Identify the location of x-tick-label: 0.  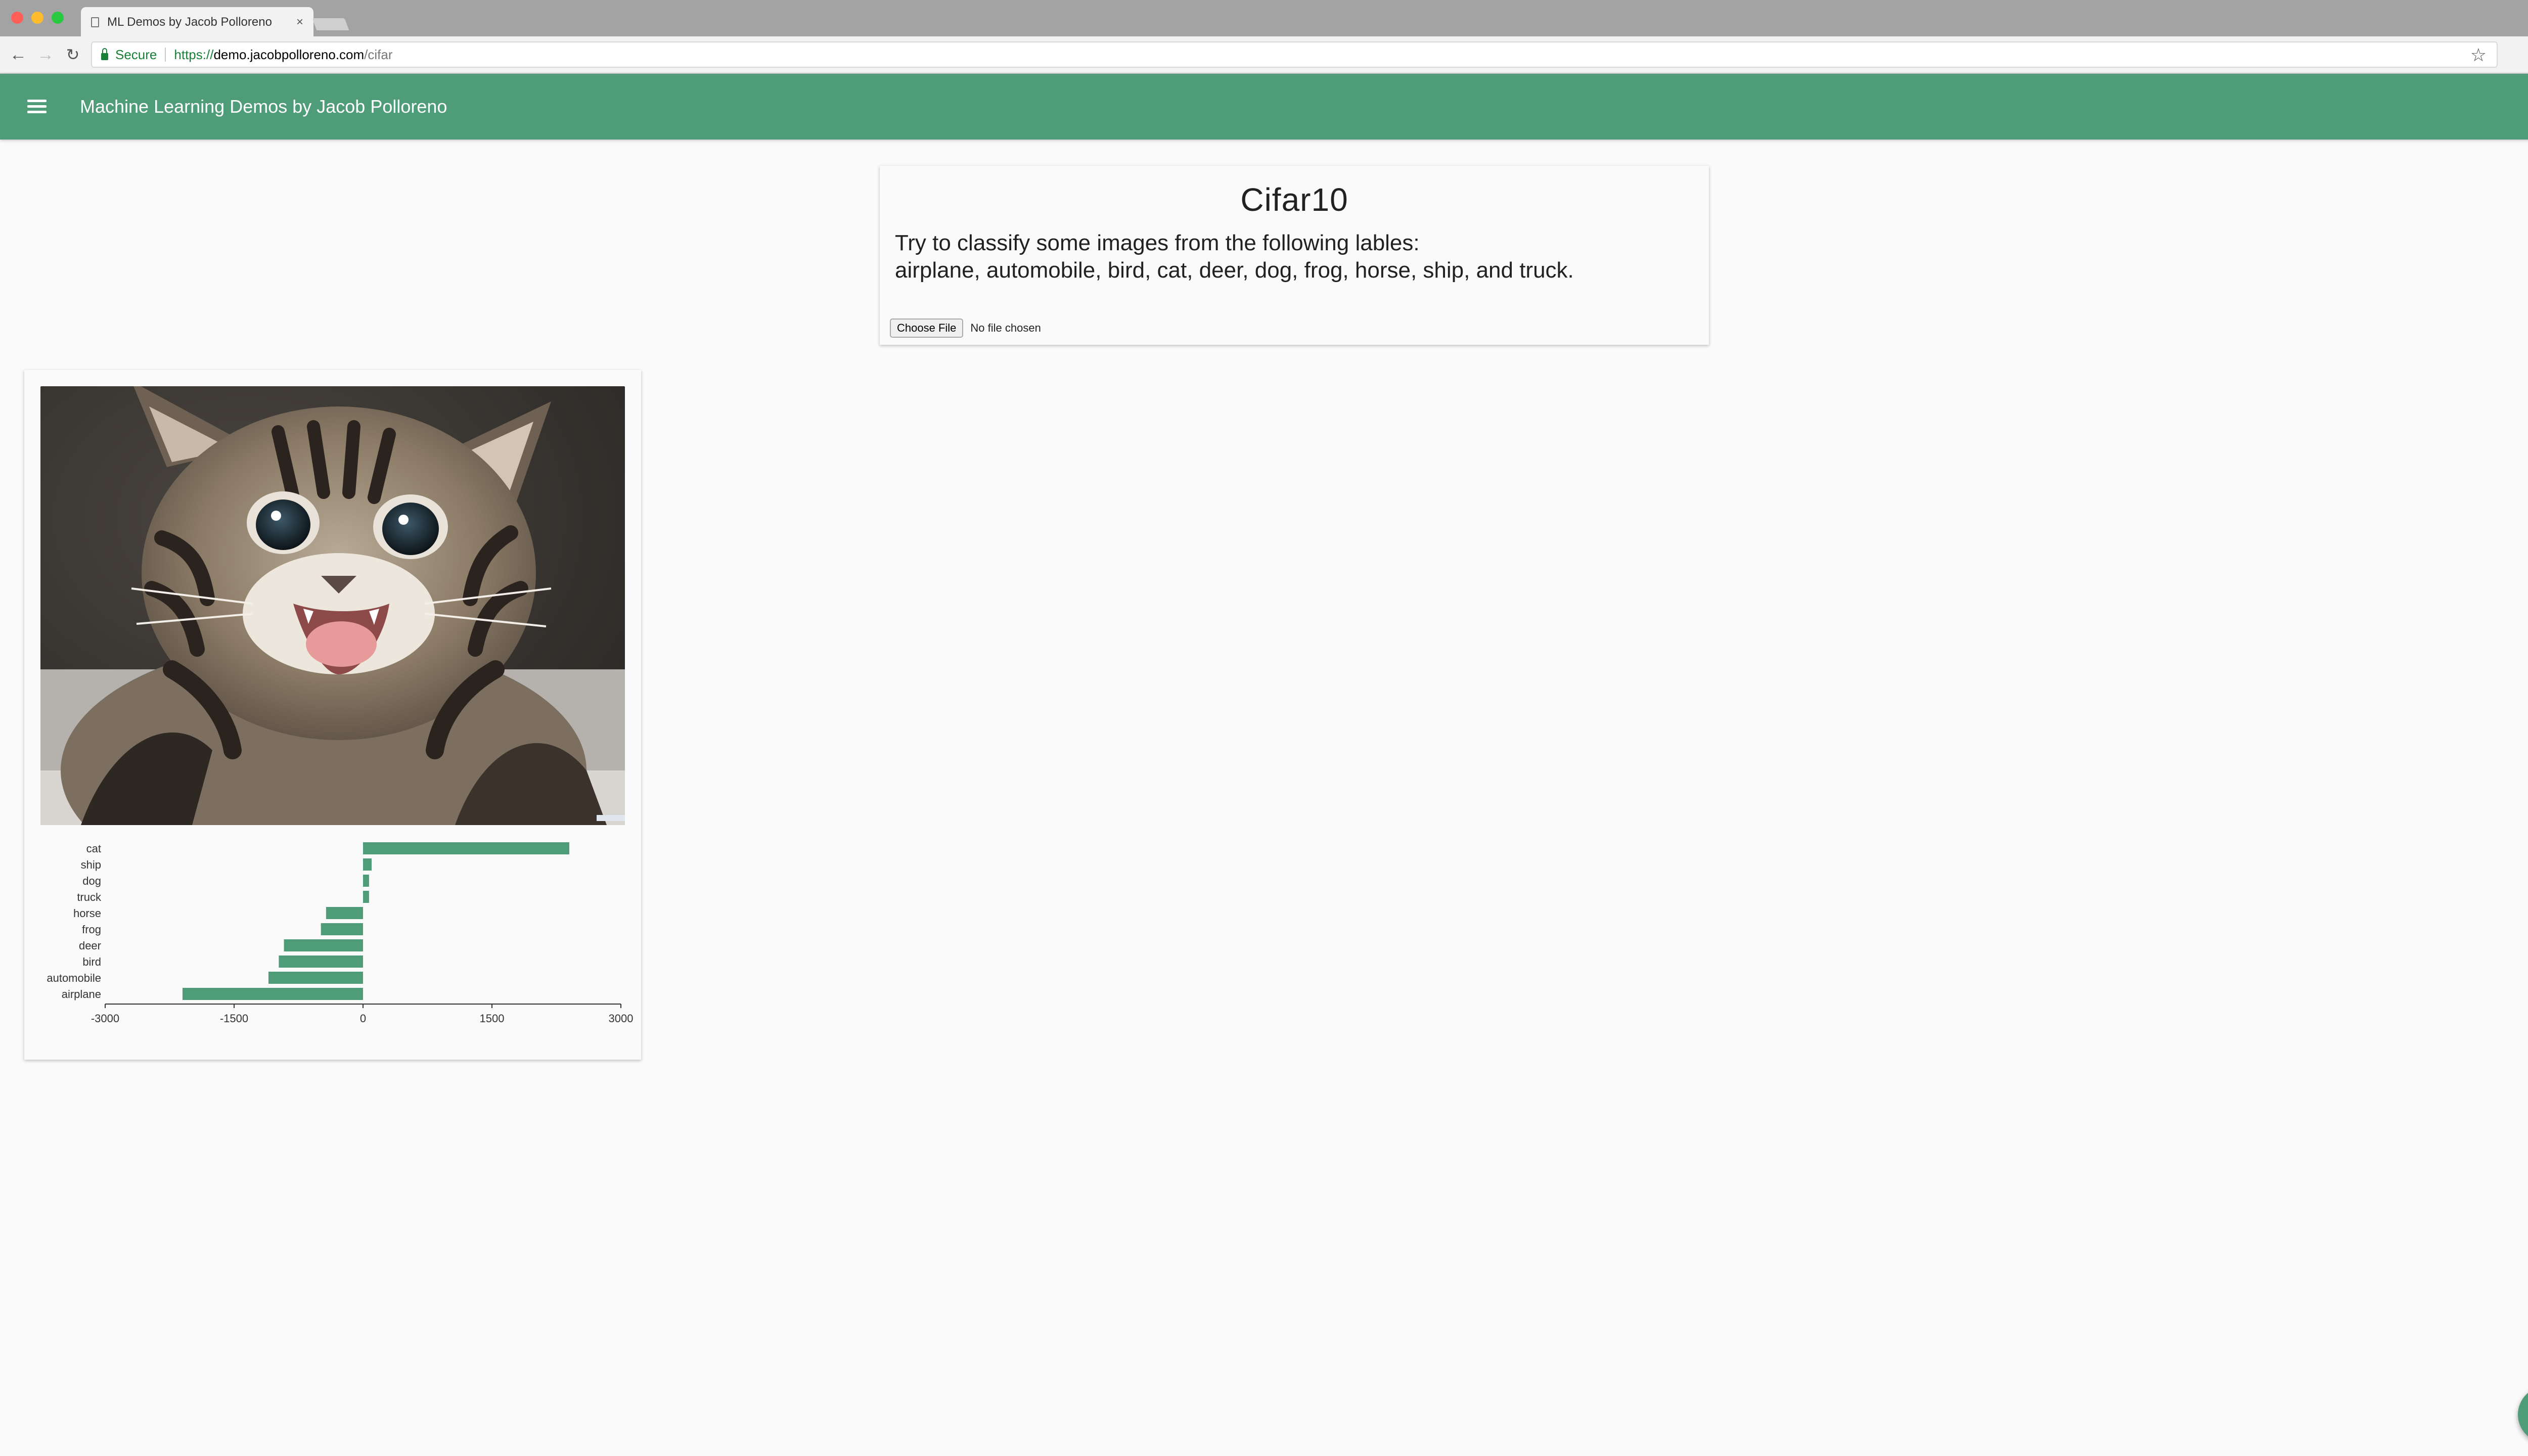
(363, 1018).